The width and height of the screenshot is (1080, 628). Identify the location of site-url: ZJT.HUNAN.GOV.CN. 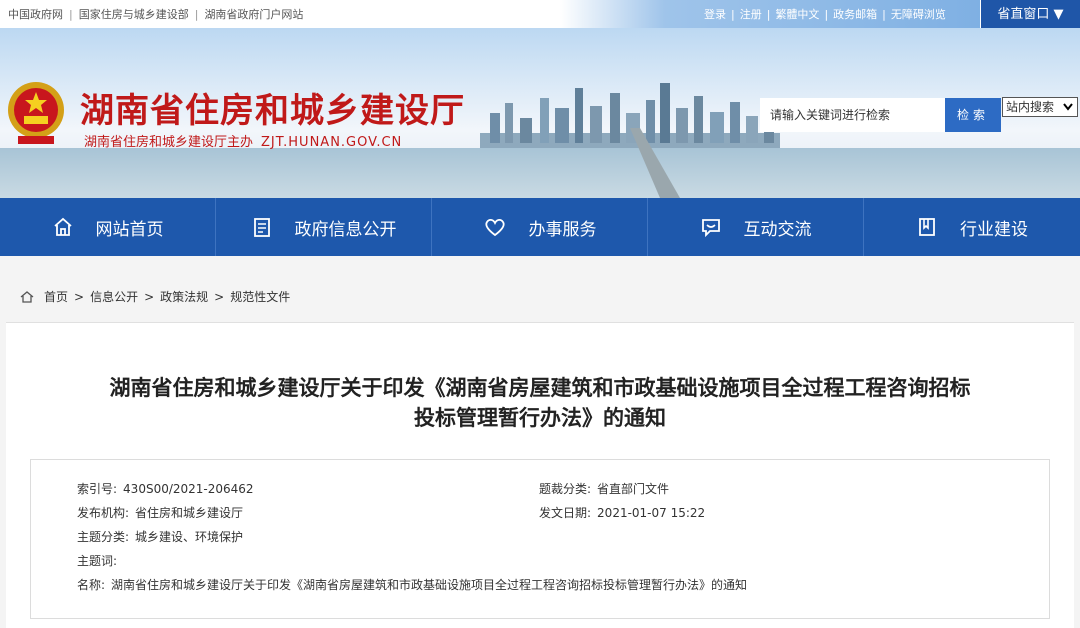
(332, 142).